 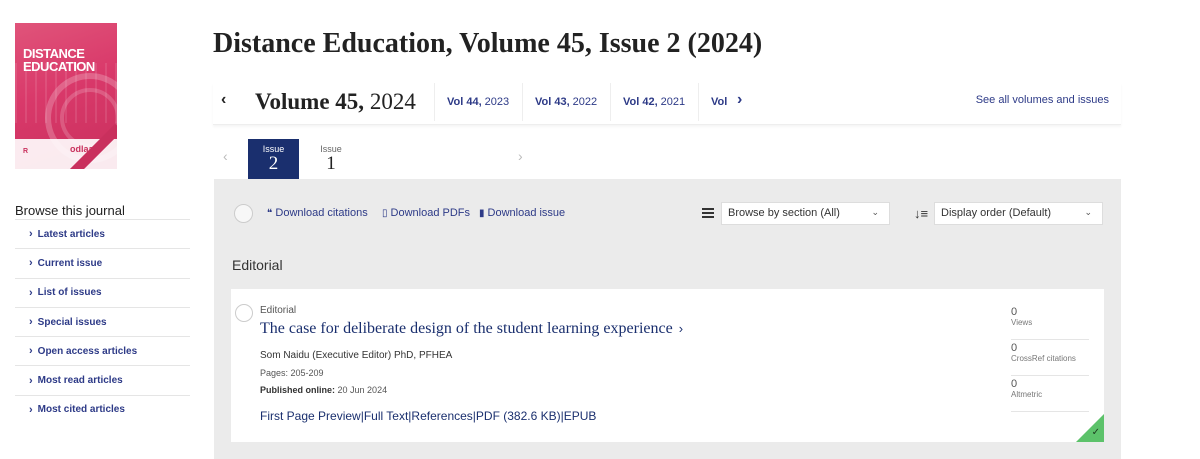 What do you see at coordinates (292, 373) in the screenshot?
I see `article-pages: Pages: 205-209` at bounding box center [292, 373].